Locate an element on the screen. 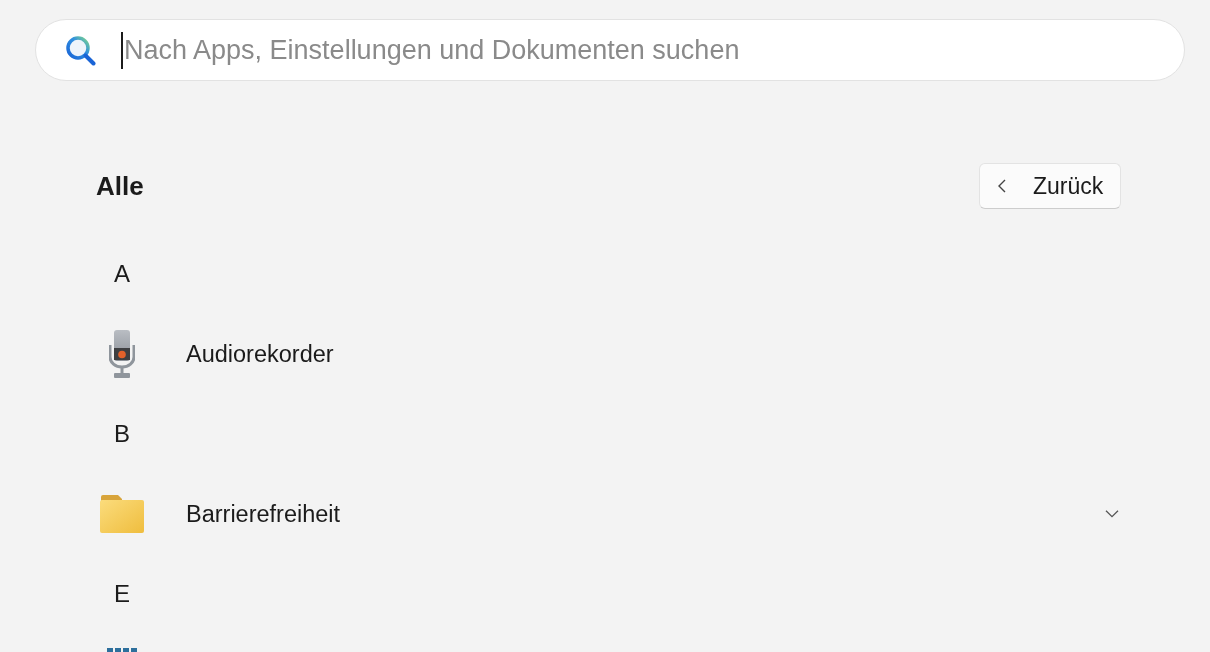  search-field: Nach Apps, Einstellungen und Dokumenten suchen is located at coordinates (639, 50).